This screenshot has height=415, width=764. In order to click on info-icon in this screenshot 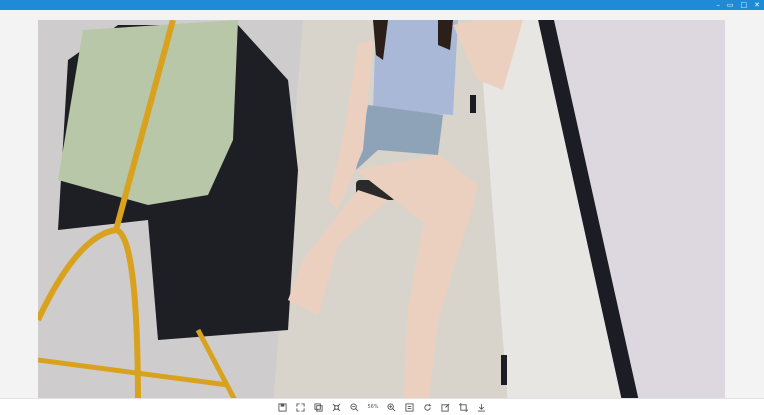, I will do `click(409, 407)`.